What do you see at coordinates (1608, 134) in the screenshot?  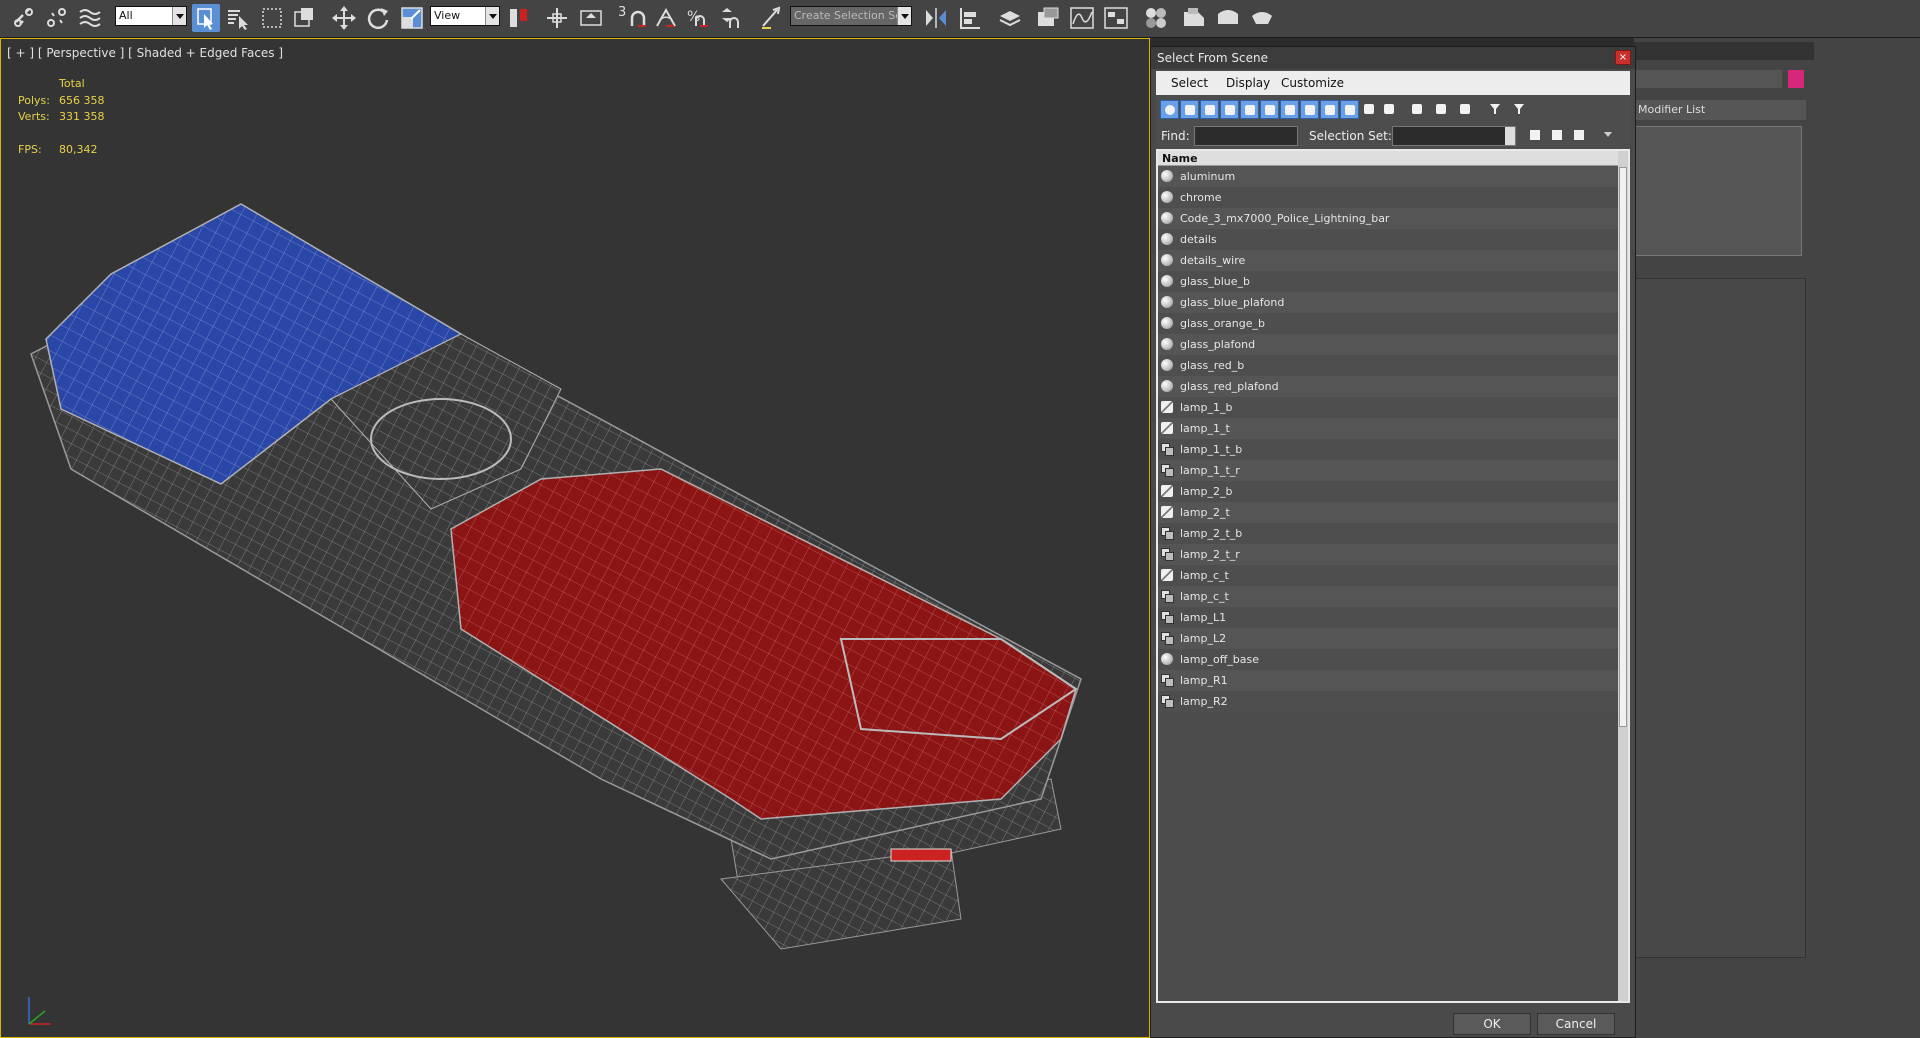 I see `chevron-down-icon` at bounding box center [1608, 134].